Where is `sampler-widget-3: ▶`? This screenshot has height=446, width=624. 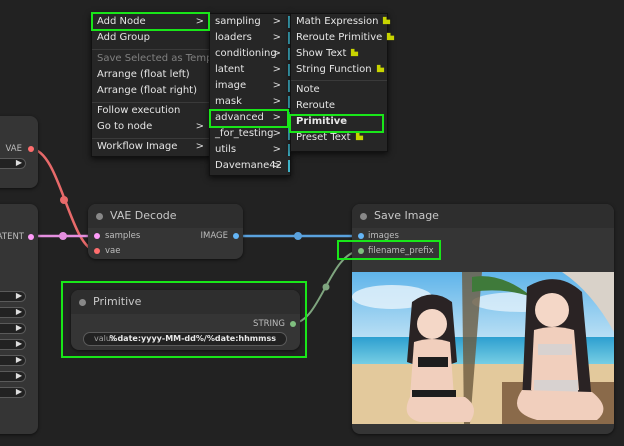
sampler-widget-3: ▶ is located at coordinates (13, 328).